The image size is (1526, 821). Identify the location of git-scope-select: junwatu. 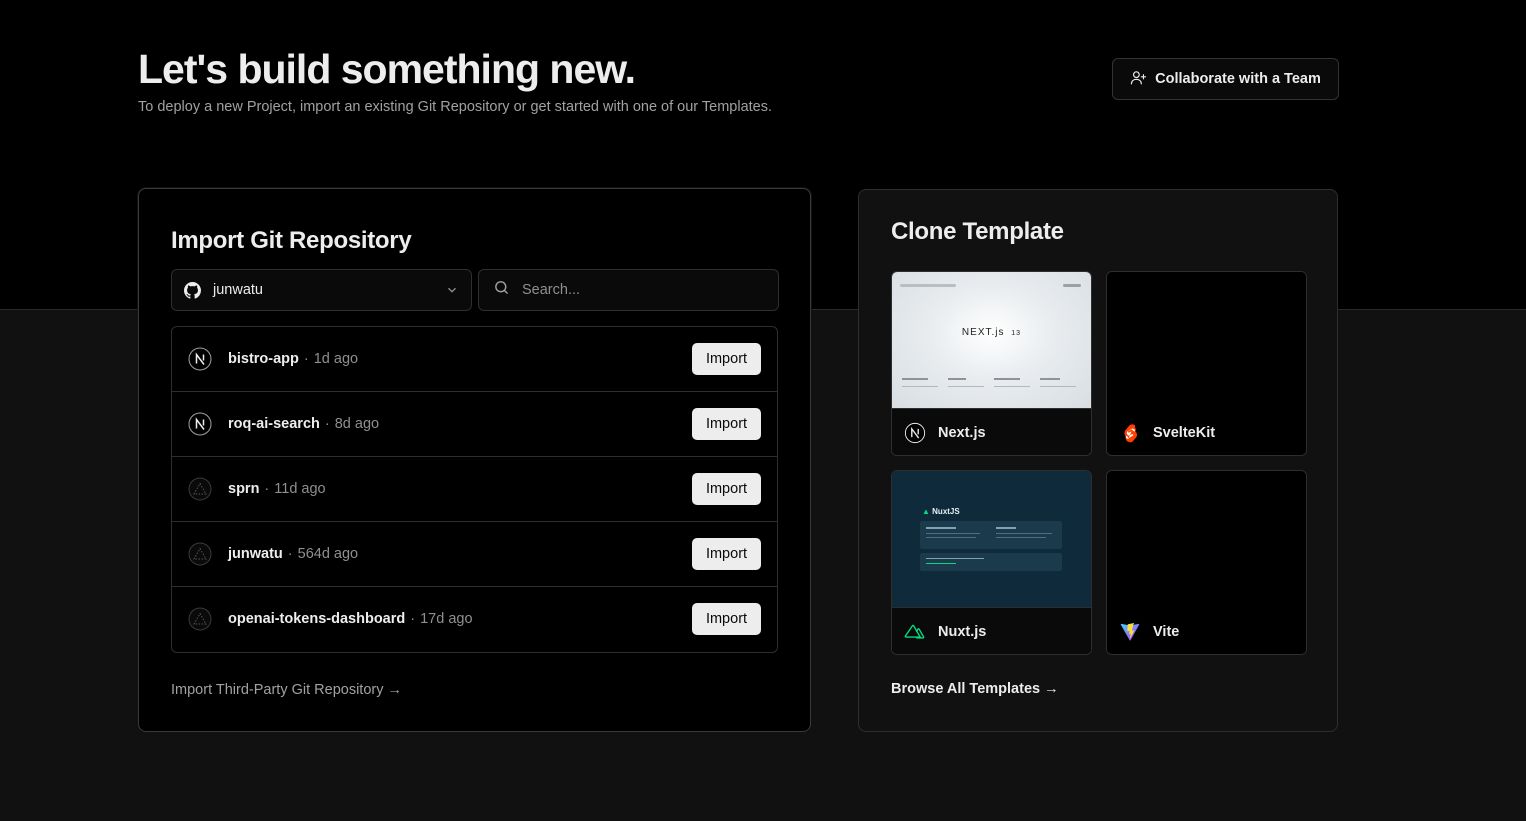
(321, 290).